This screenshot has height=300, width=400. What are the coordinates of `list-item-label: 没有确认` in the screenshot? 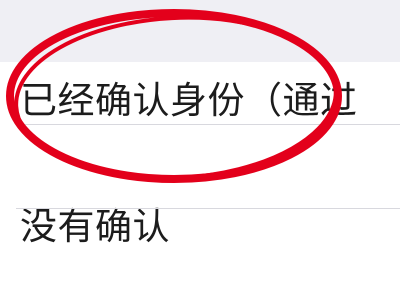 It's located at (95, 226).